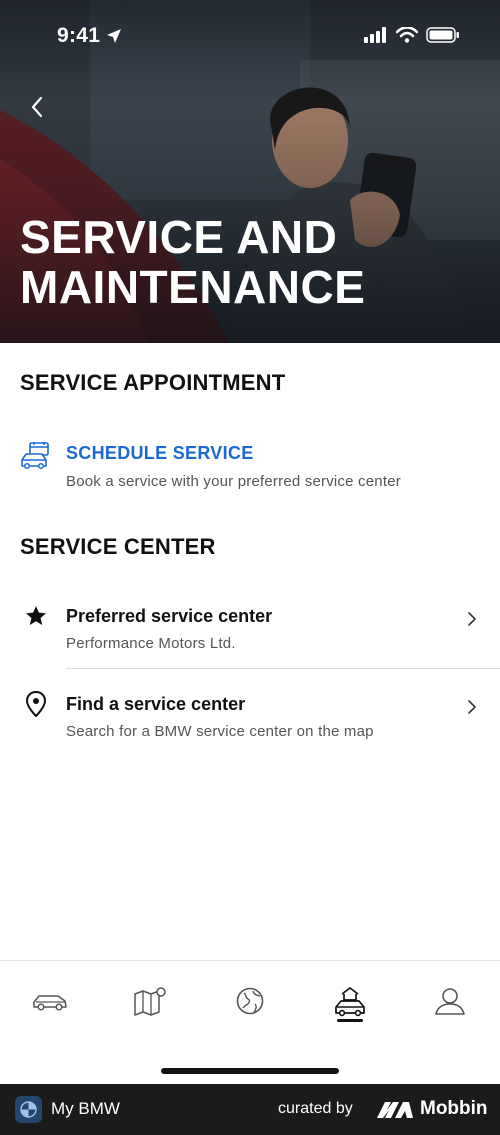 The height and width of the screenshot is (1135, 500). I want to click on wifi-icon, so click(407, 35).